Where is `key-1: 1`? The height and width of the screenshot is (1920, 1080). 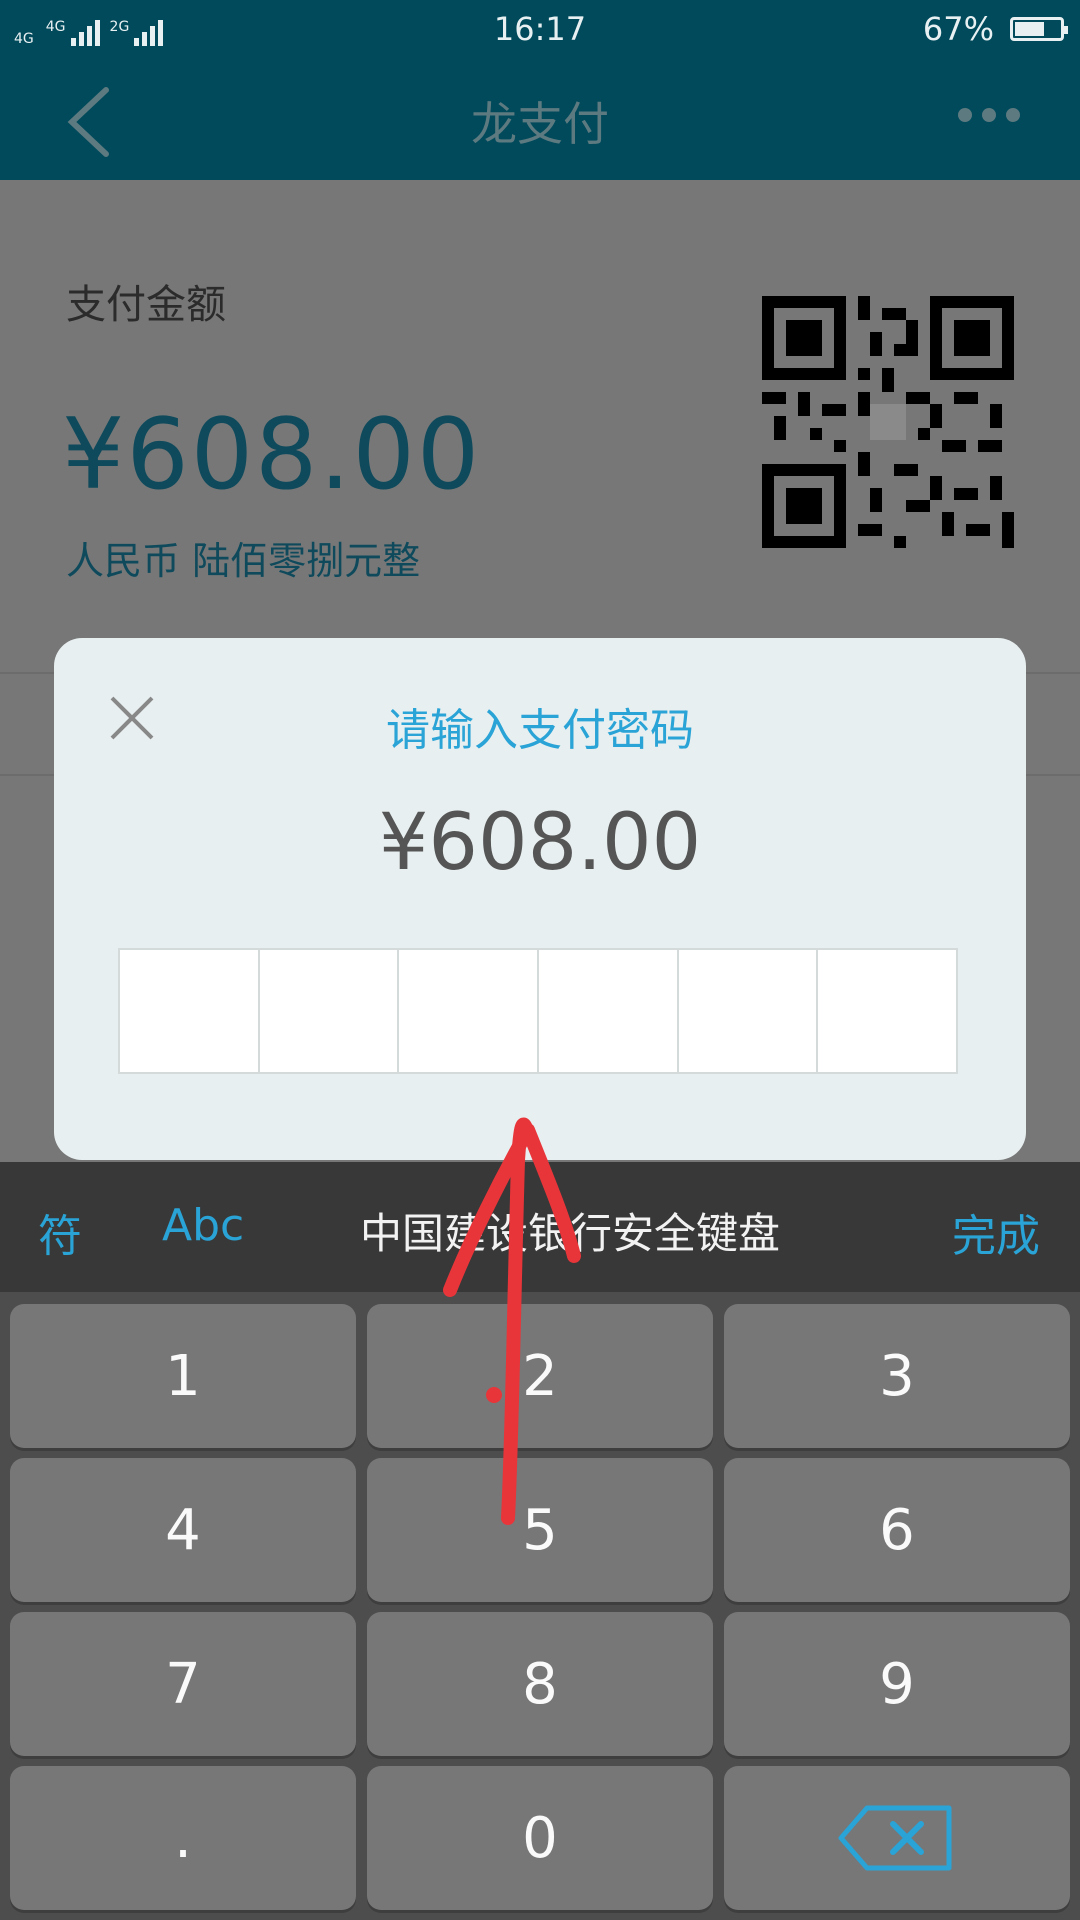
key-1: 1 is located at coordinates (183, 1376).